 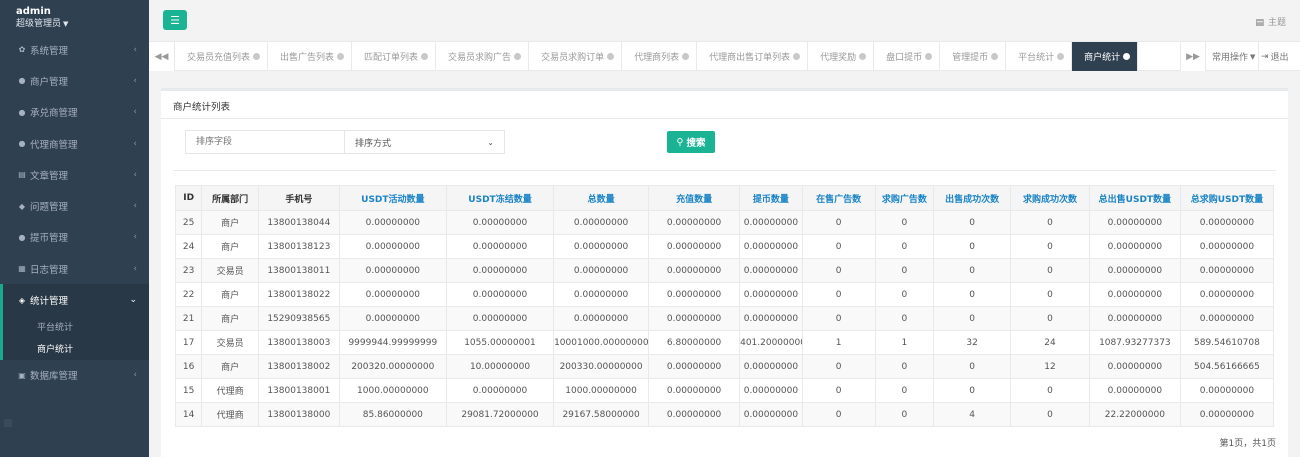 I want to click on theme-link: ▤ 主题, so click(x=1270, y=21).